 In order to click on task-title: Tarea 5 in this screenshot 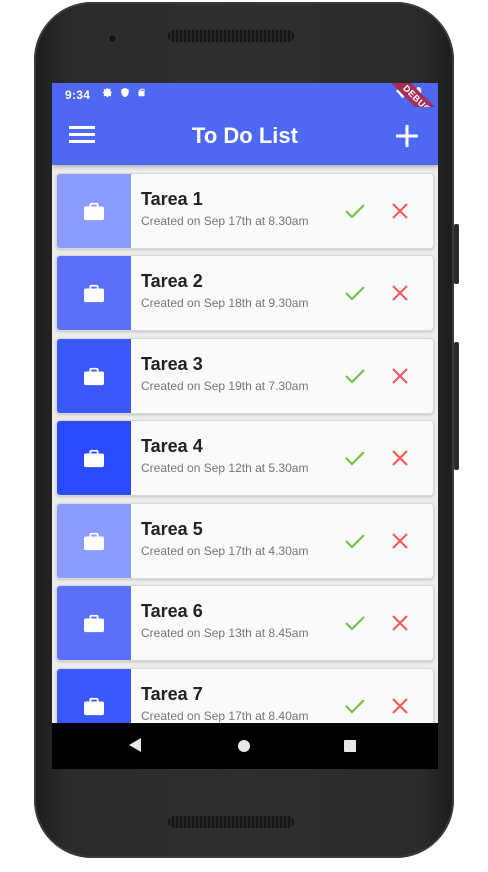, I will do `click(172, 529)`.